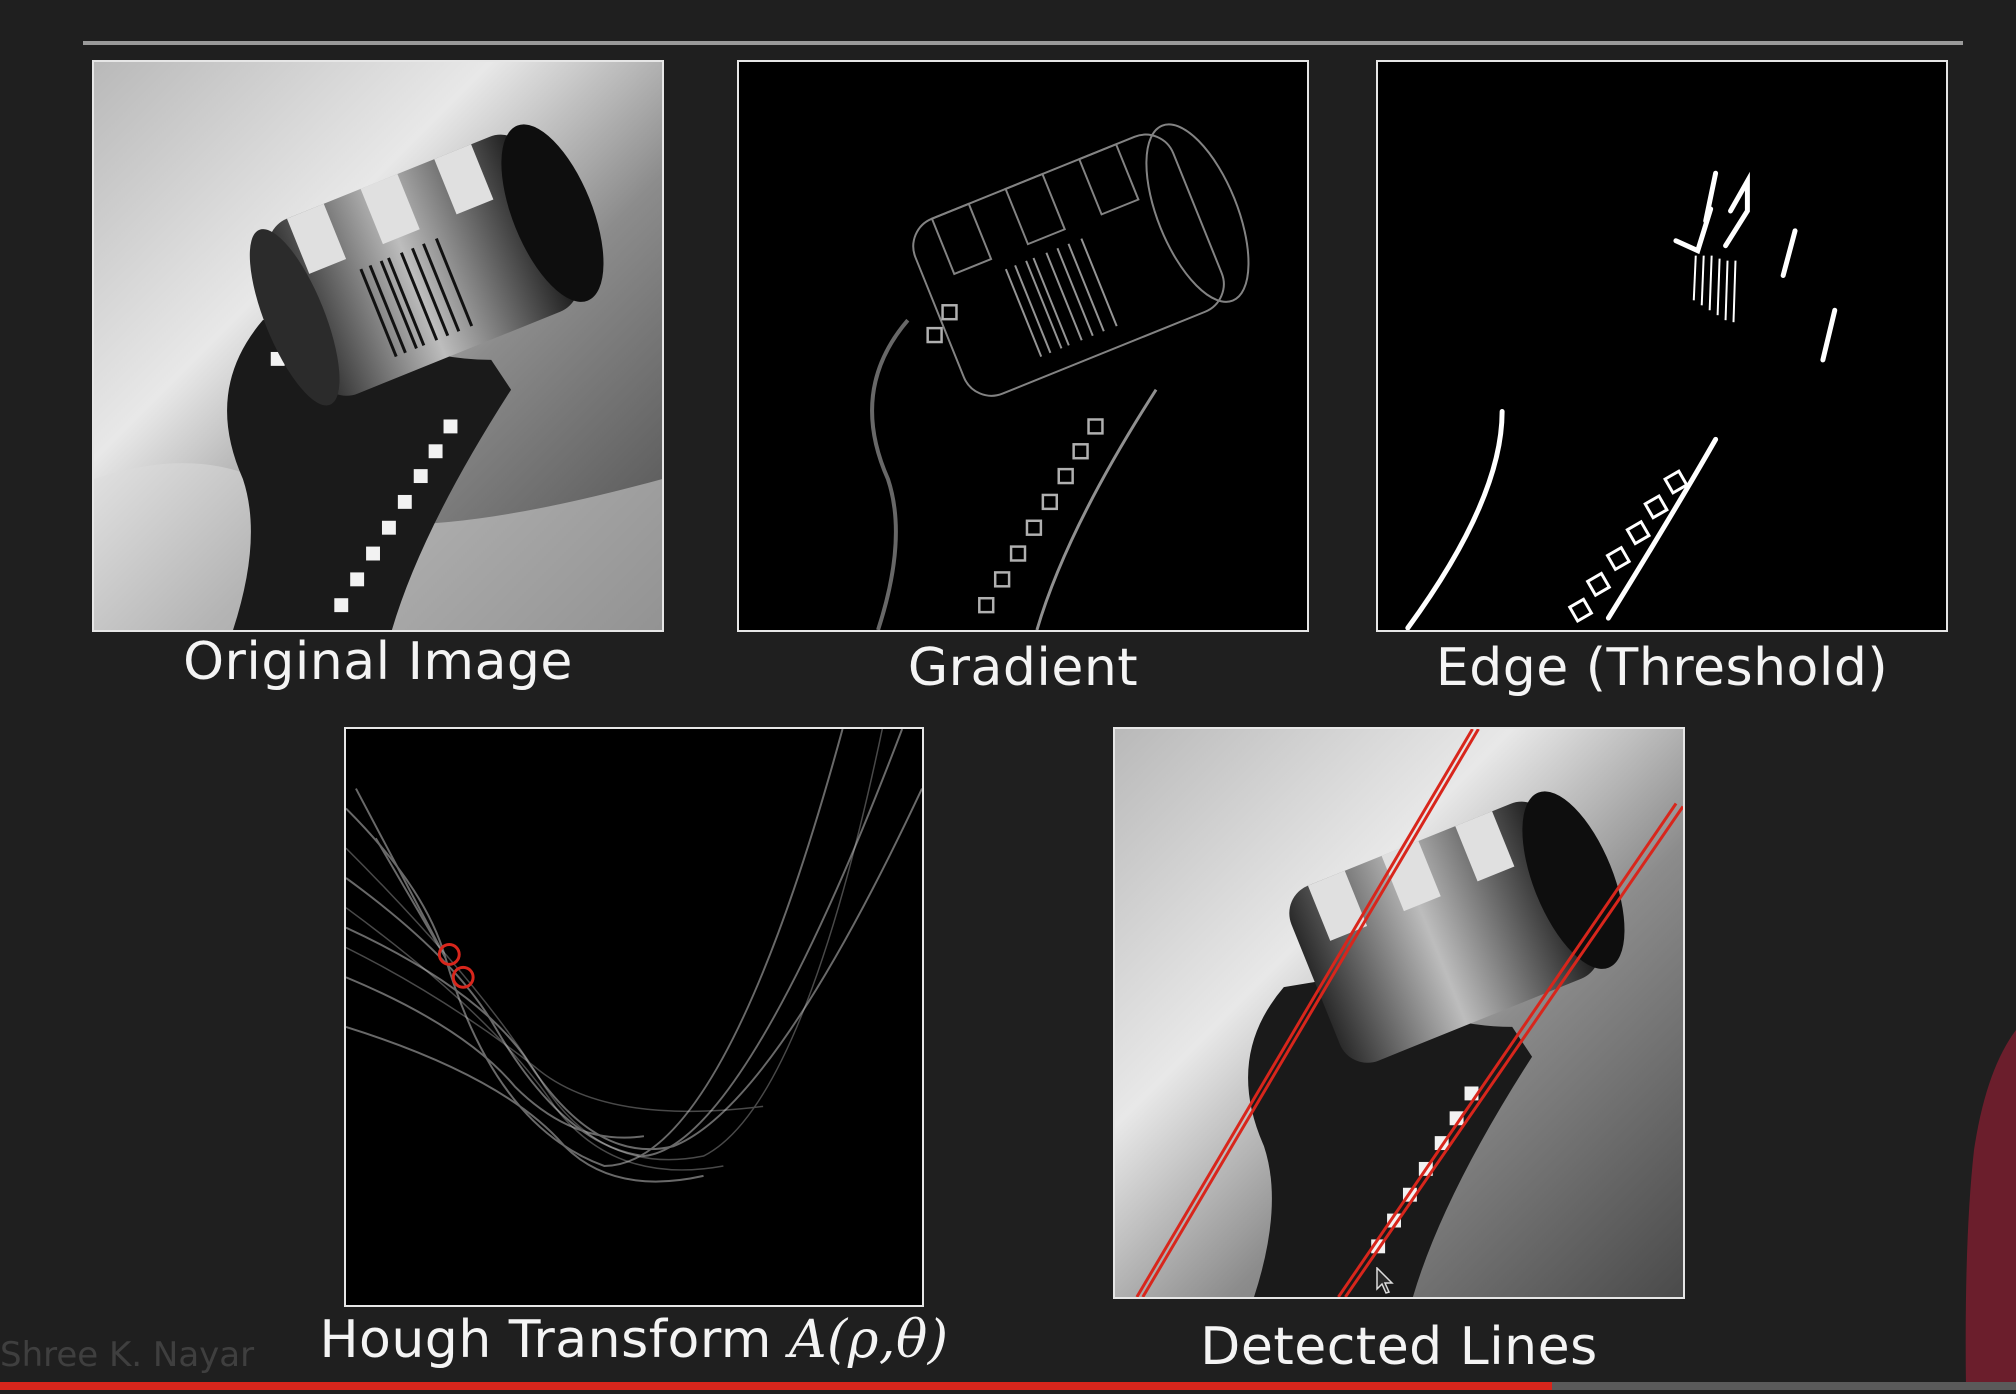 Image resolution: width=2016 pixels, height=1394 pixels. I want to click on gradient-caption: Gradient, so click(1023, 668).